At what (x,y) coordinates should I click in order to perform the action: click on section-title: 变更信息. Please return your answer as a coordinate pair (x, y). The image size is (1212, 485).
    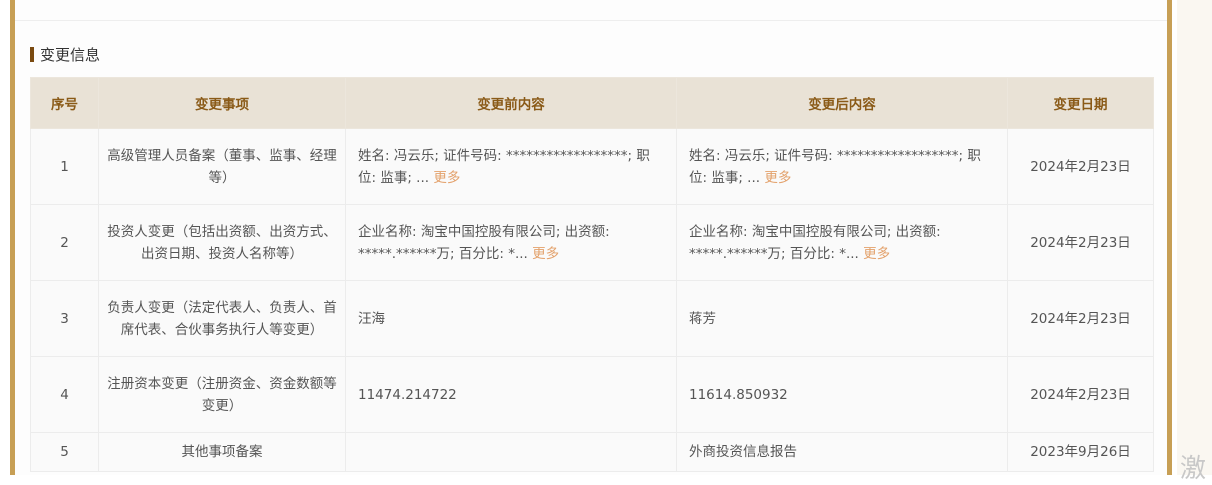
    Looking at the image, I should click on (70, 54).